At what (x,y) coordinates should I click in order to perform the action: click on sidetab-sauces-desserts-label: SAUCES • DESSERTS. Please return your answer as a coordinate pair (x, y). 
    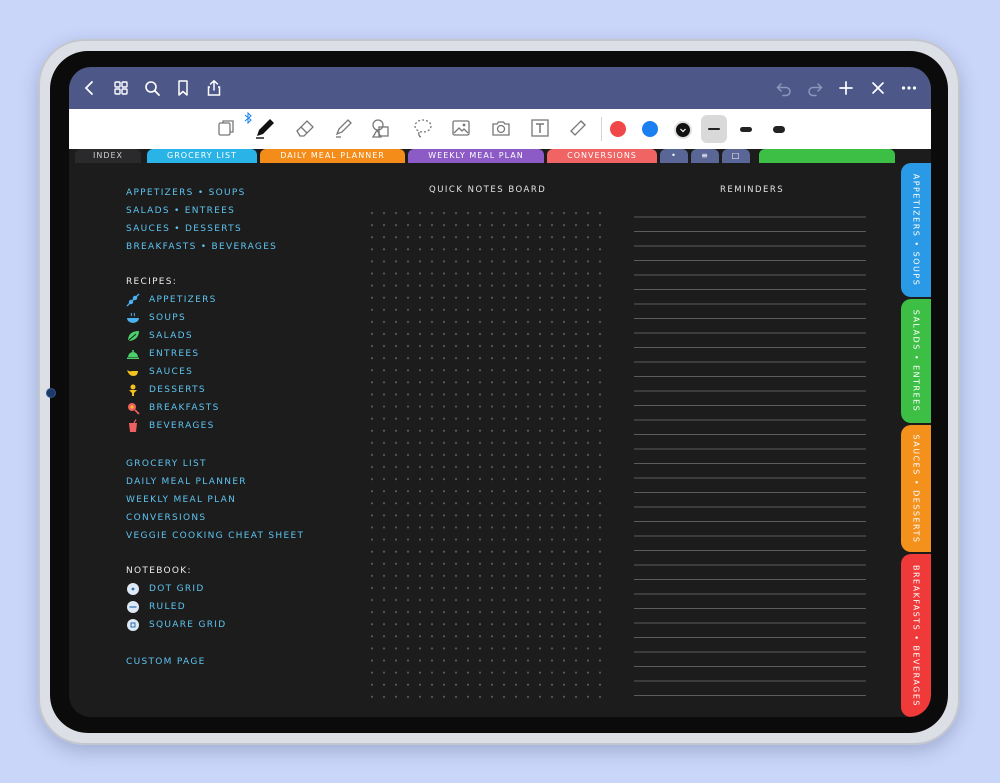
    Looking at the image, I should click on (916, 488).